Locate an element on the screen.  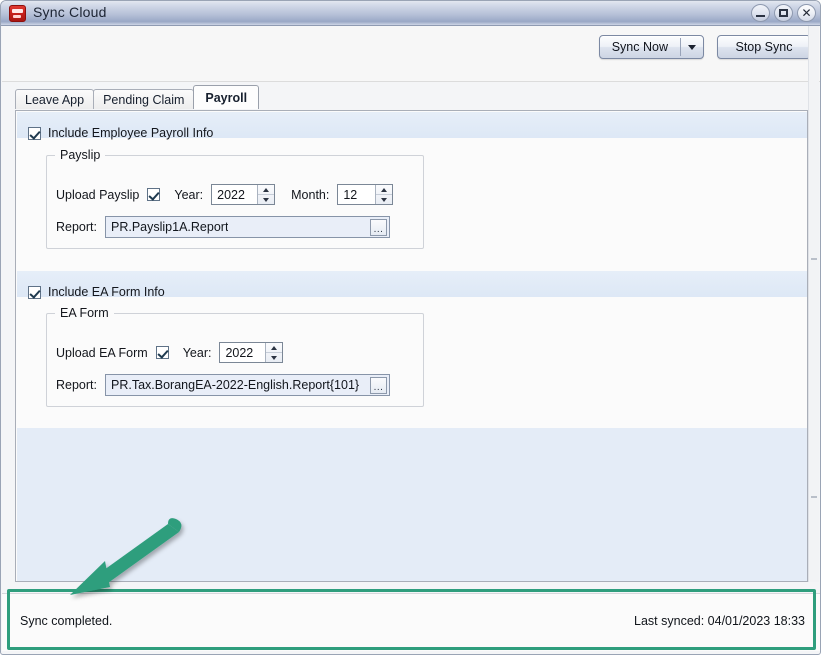
upload-ea-form-label: Upload EA Form is located at coordinates (102, 352).